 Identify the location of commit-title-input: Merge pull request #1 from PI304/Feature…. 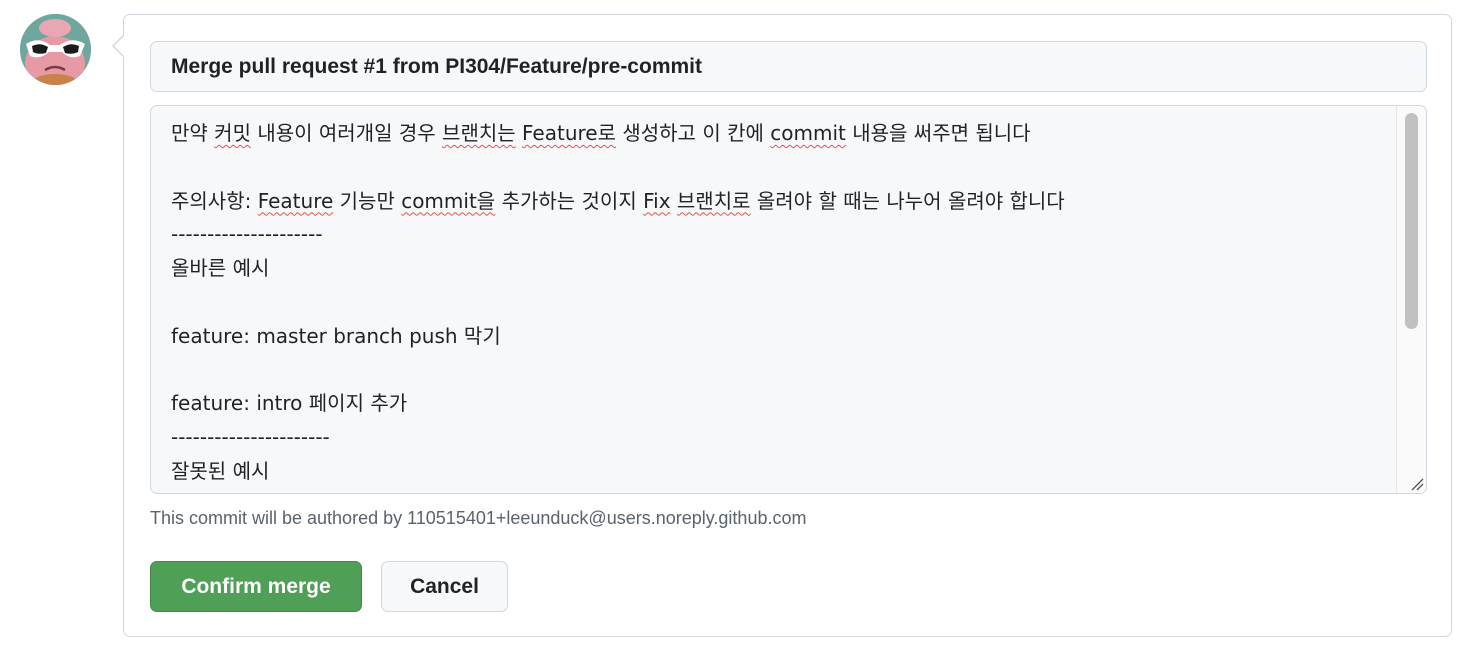
(788, 66).